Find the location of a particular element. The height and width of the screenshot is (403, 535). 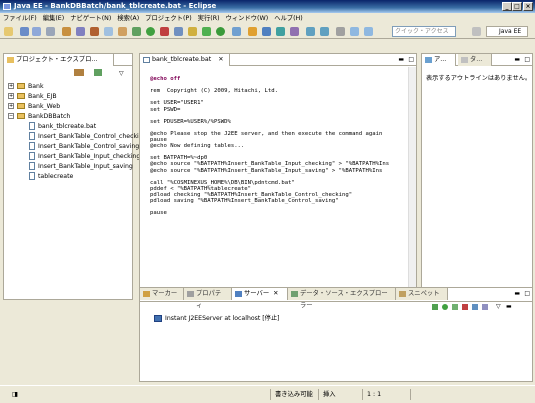

link-editor-icon is located at coordinates (98, 72).